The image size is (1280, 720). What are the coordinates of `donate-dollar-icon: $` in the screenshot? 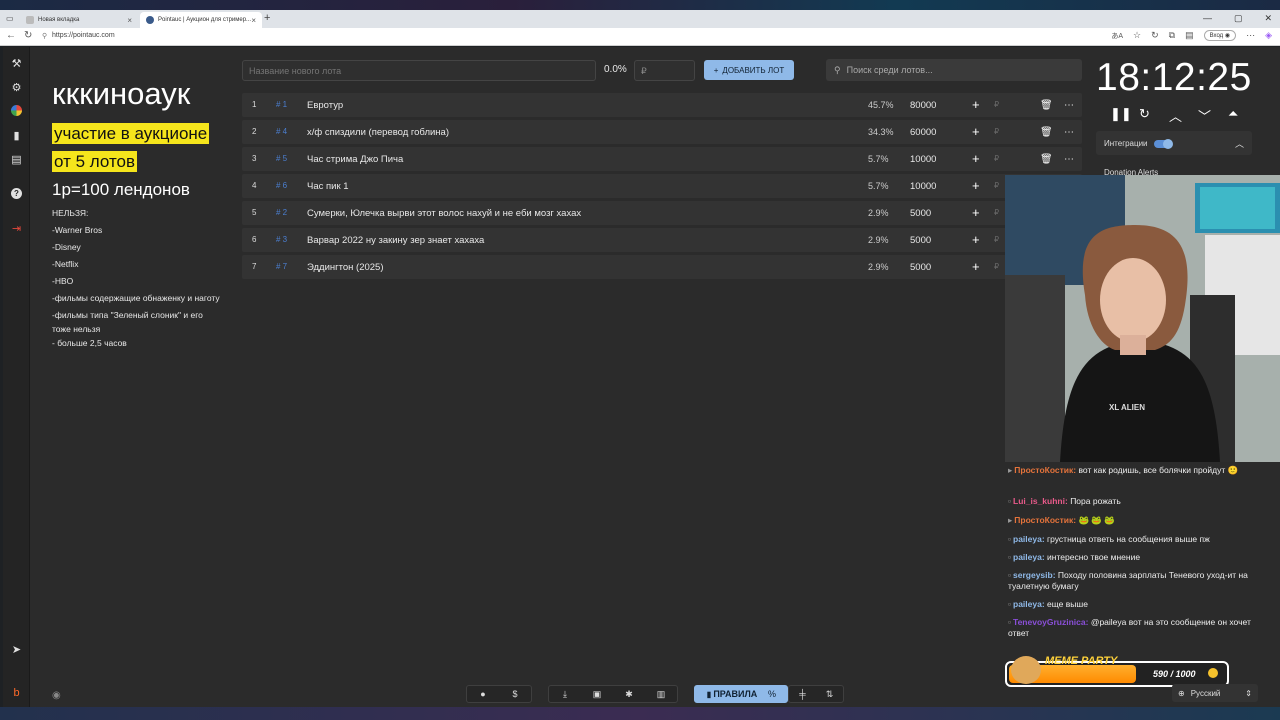 It's located at (515, 694).